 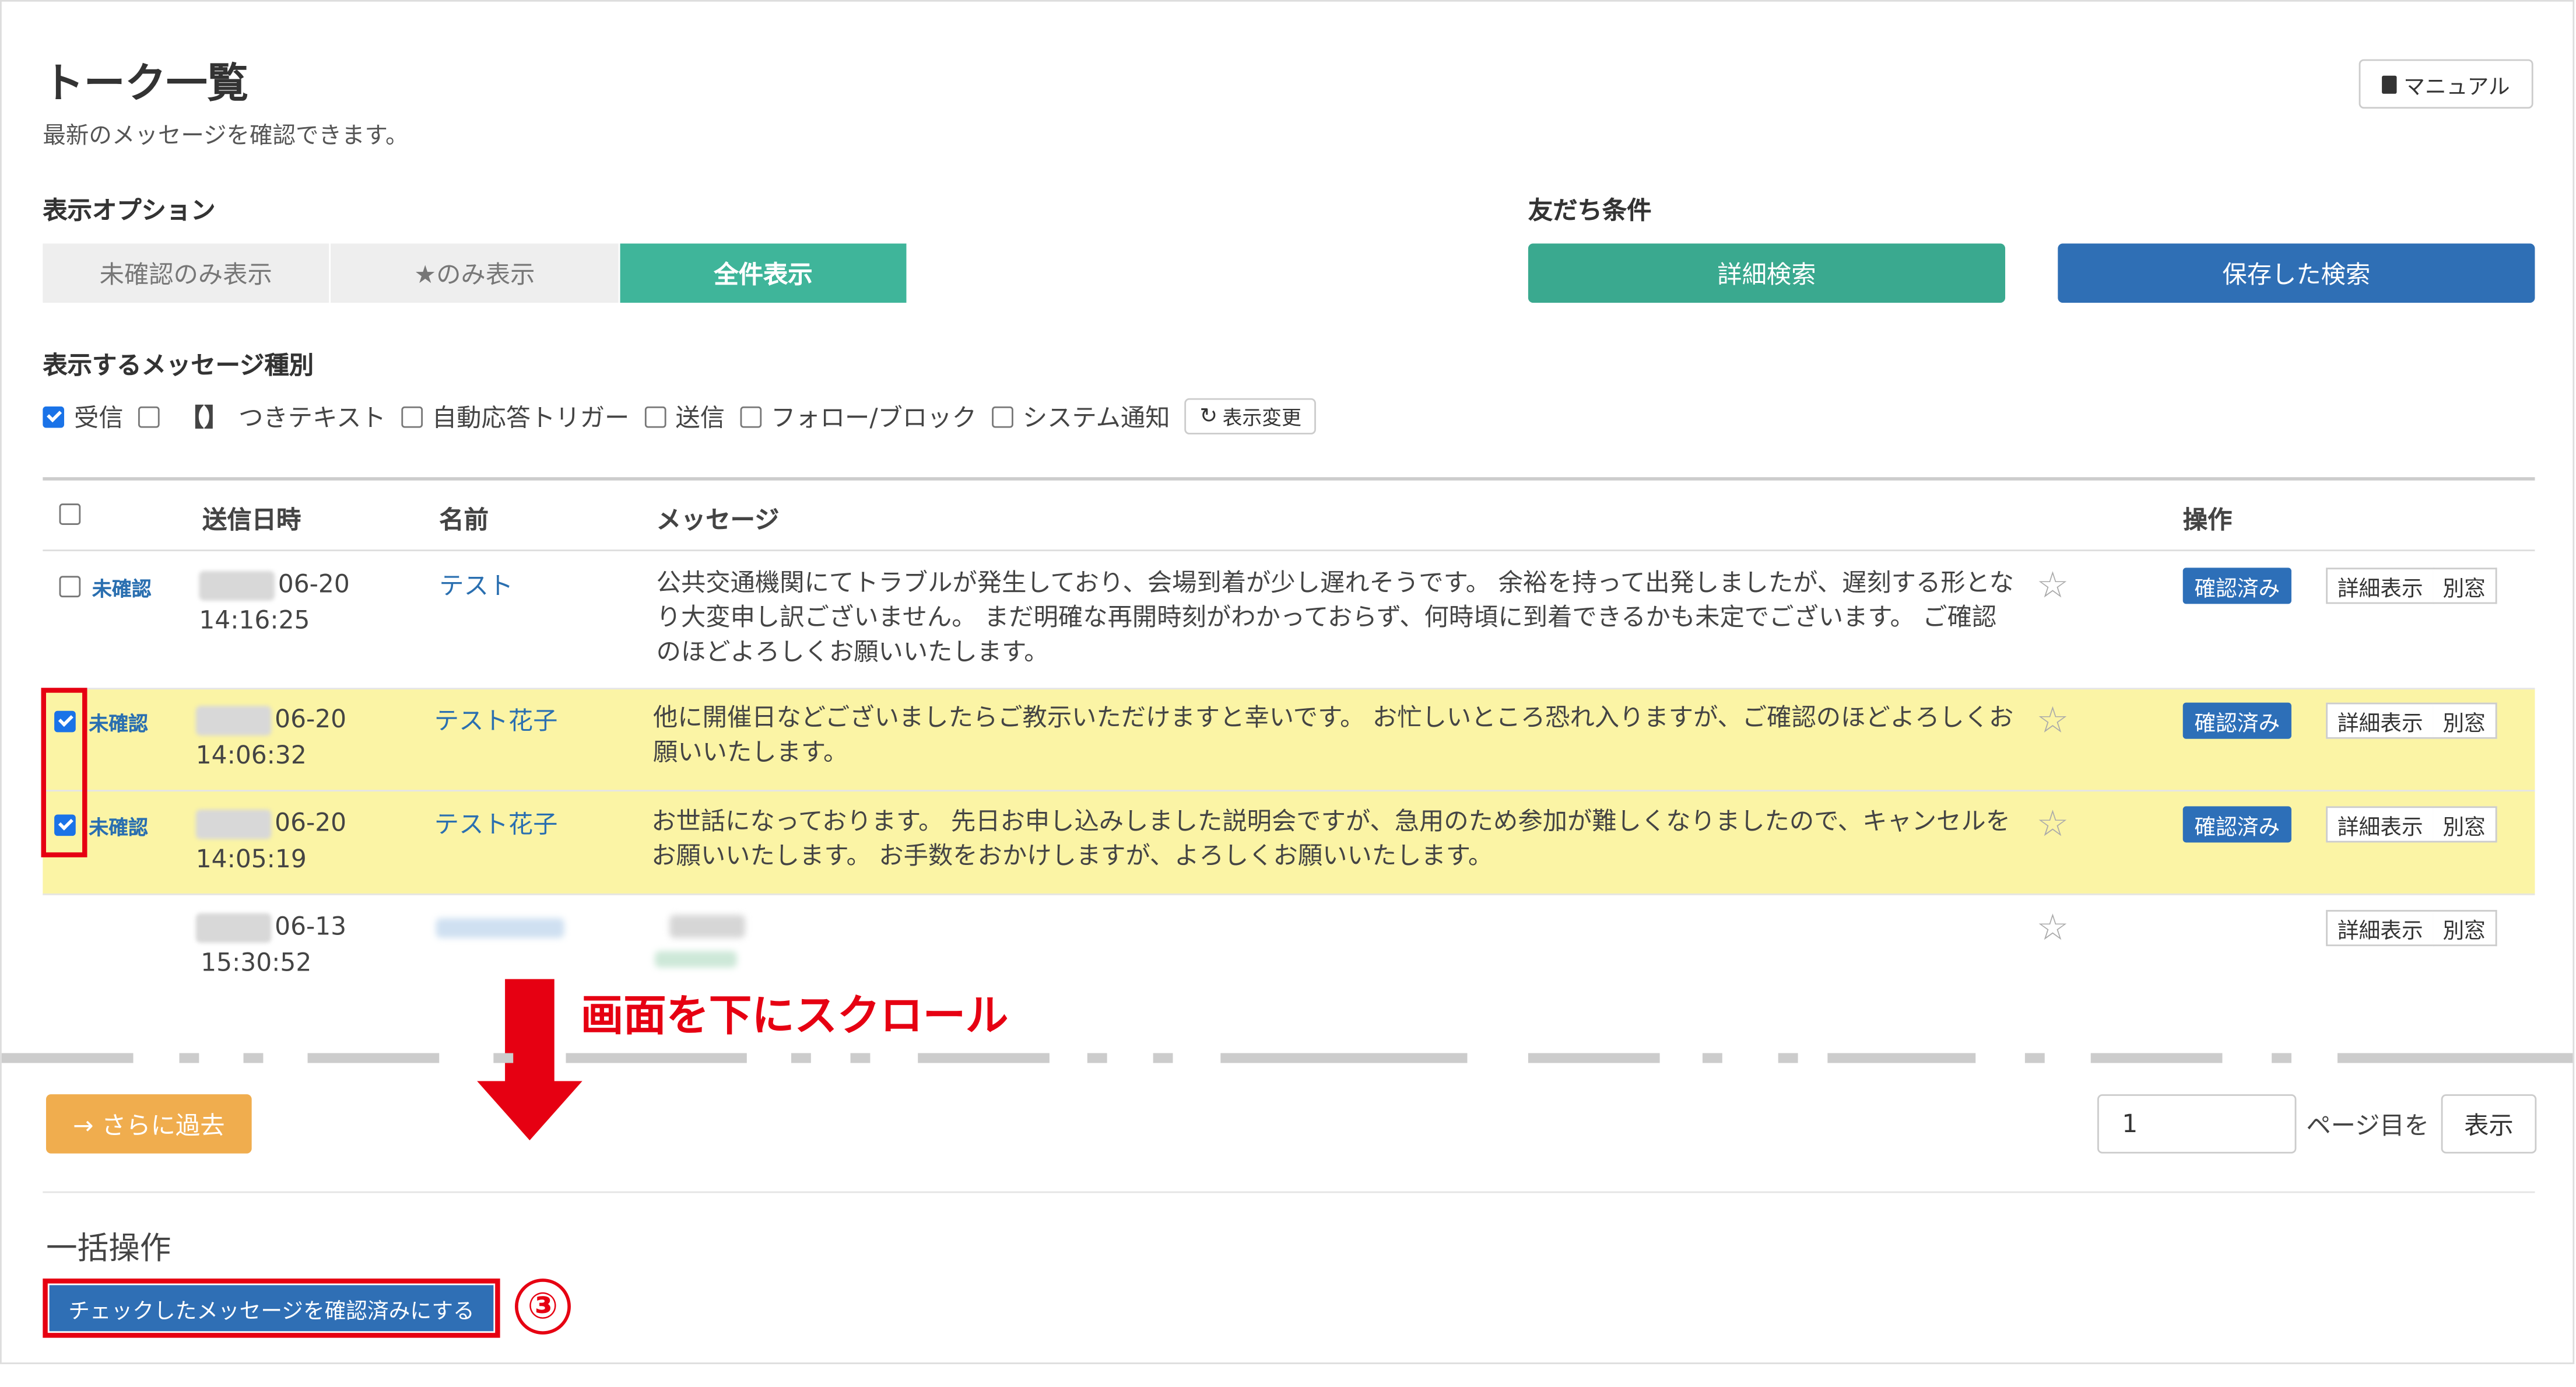 I want to click on message-types-label: 表示するメッセージ種別, so click(x=178, y=365).